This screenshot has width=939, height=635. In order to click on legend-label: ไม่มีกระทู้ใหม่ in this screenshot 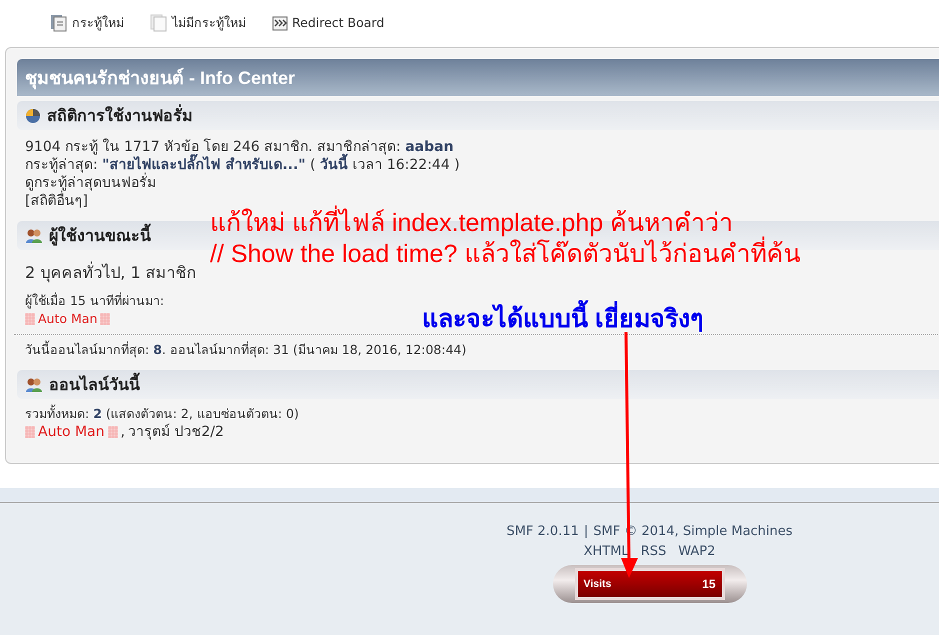, I will do `click(209, 23)`.